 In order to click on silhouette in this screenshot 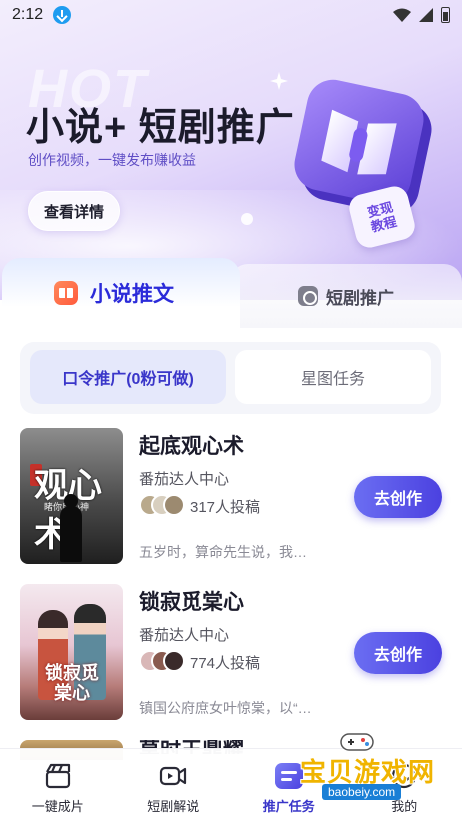, I will do `click(71, 528)`.